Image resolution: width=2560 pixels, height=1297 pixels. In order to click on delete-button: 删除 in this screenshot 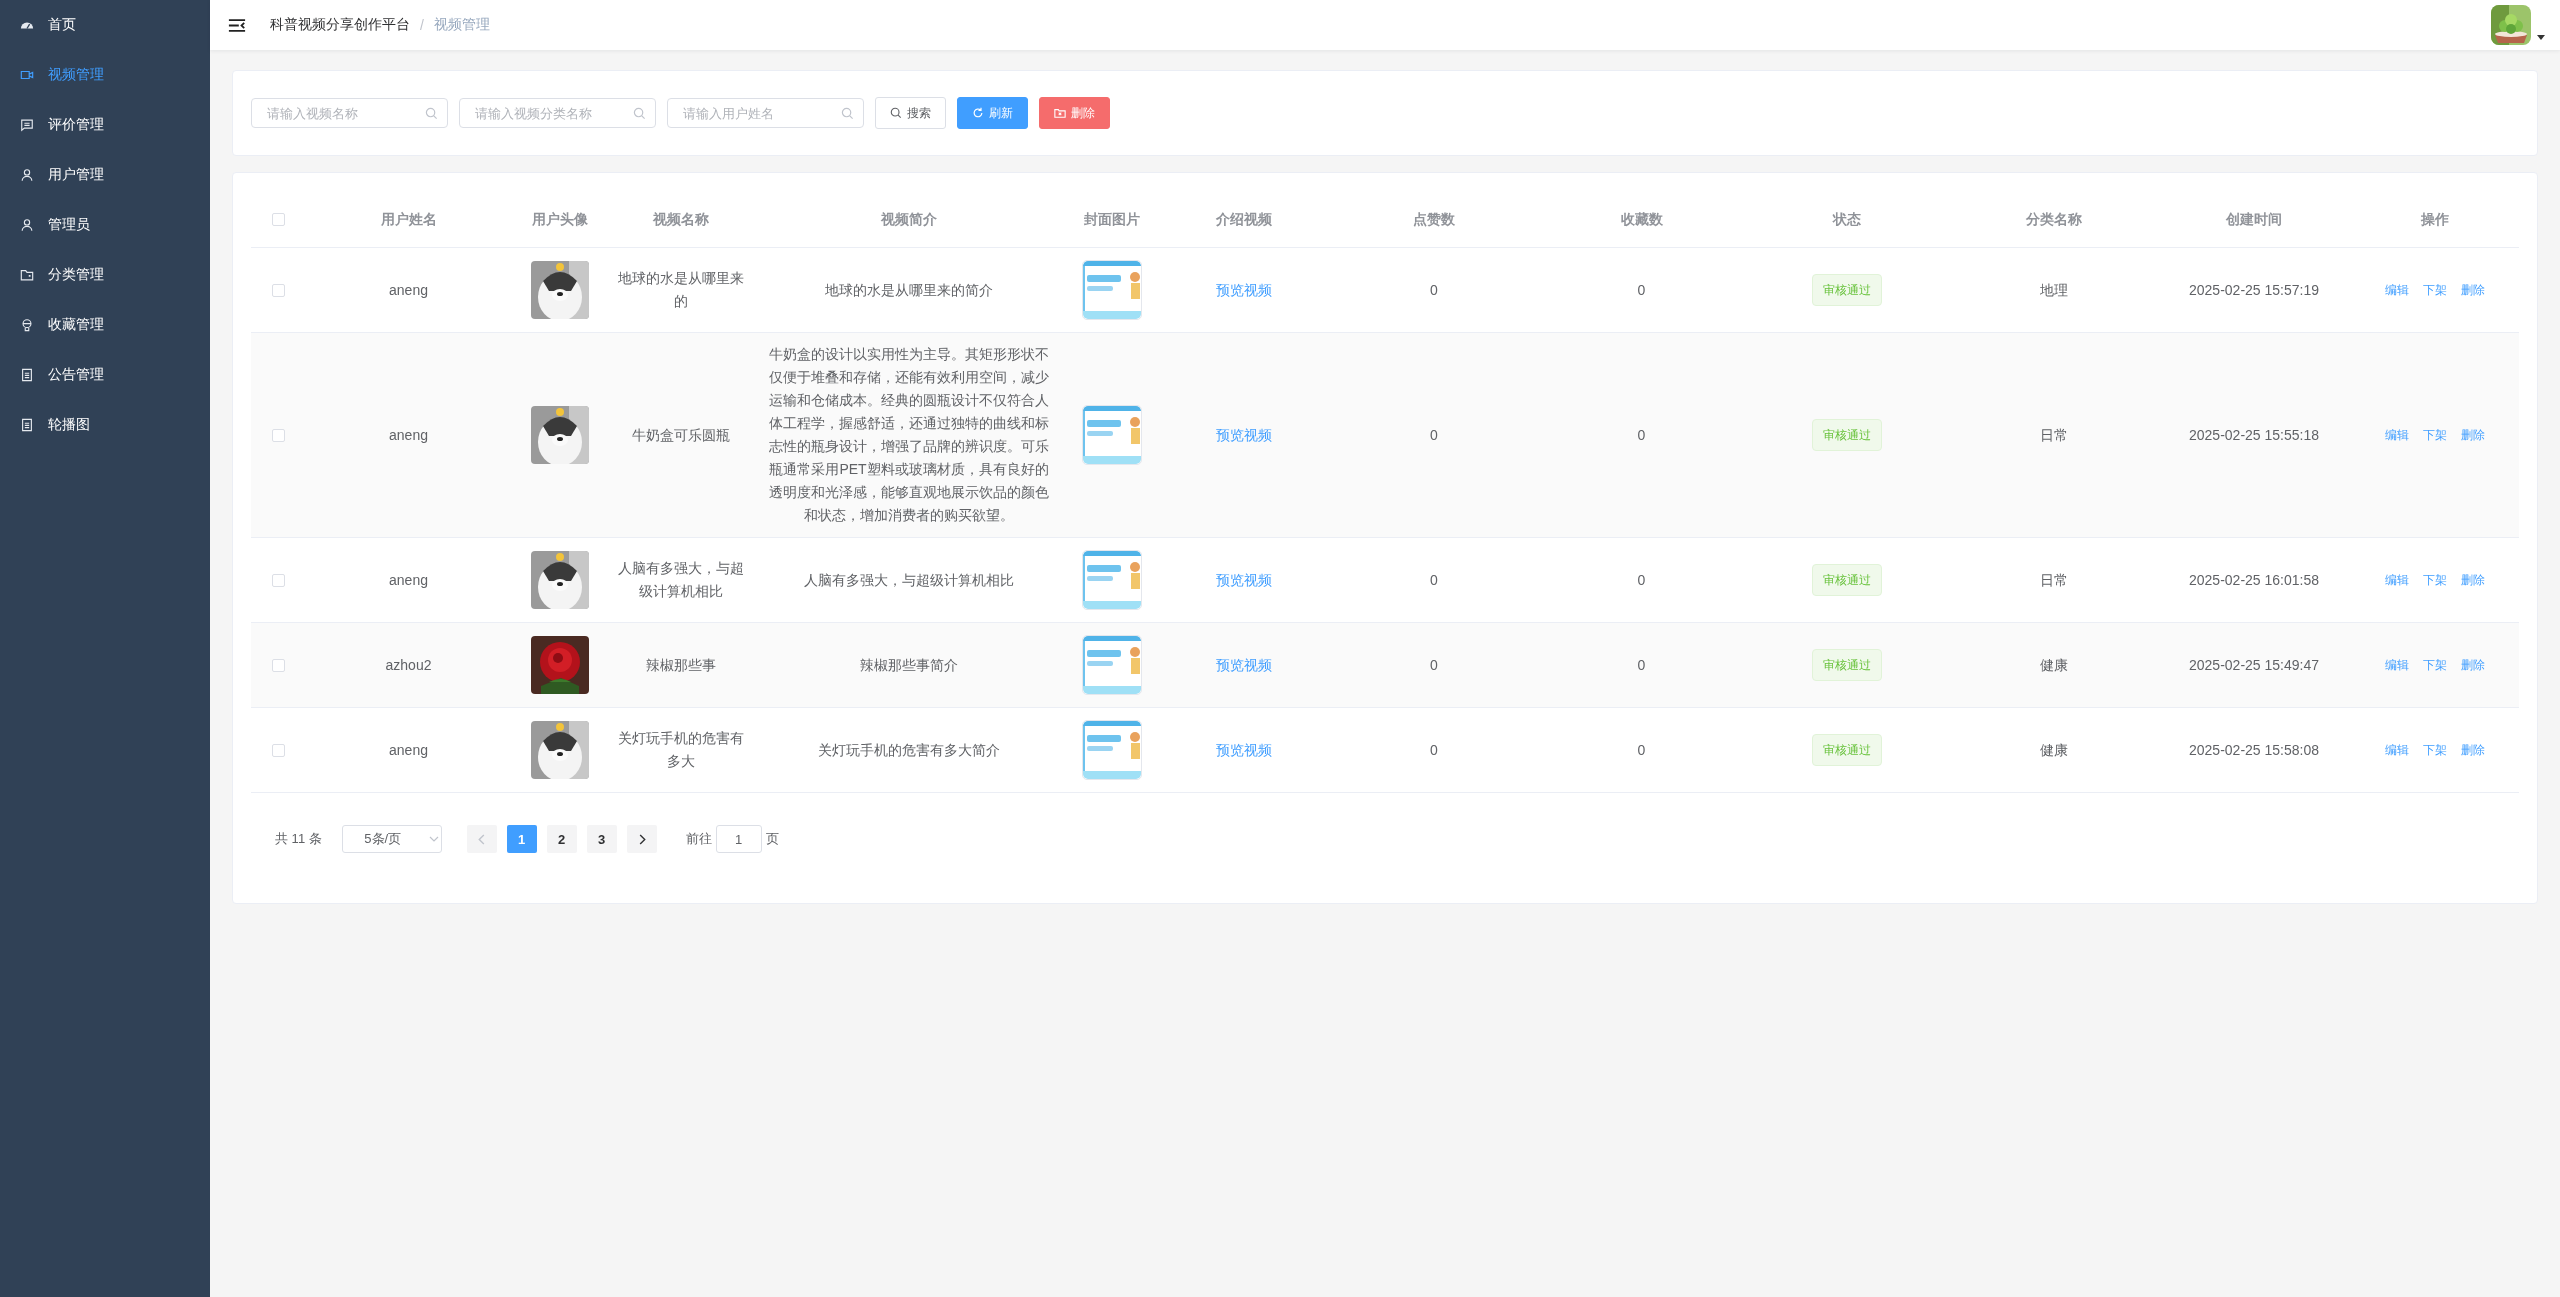, I will do `click(1074, 113)`.